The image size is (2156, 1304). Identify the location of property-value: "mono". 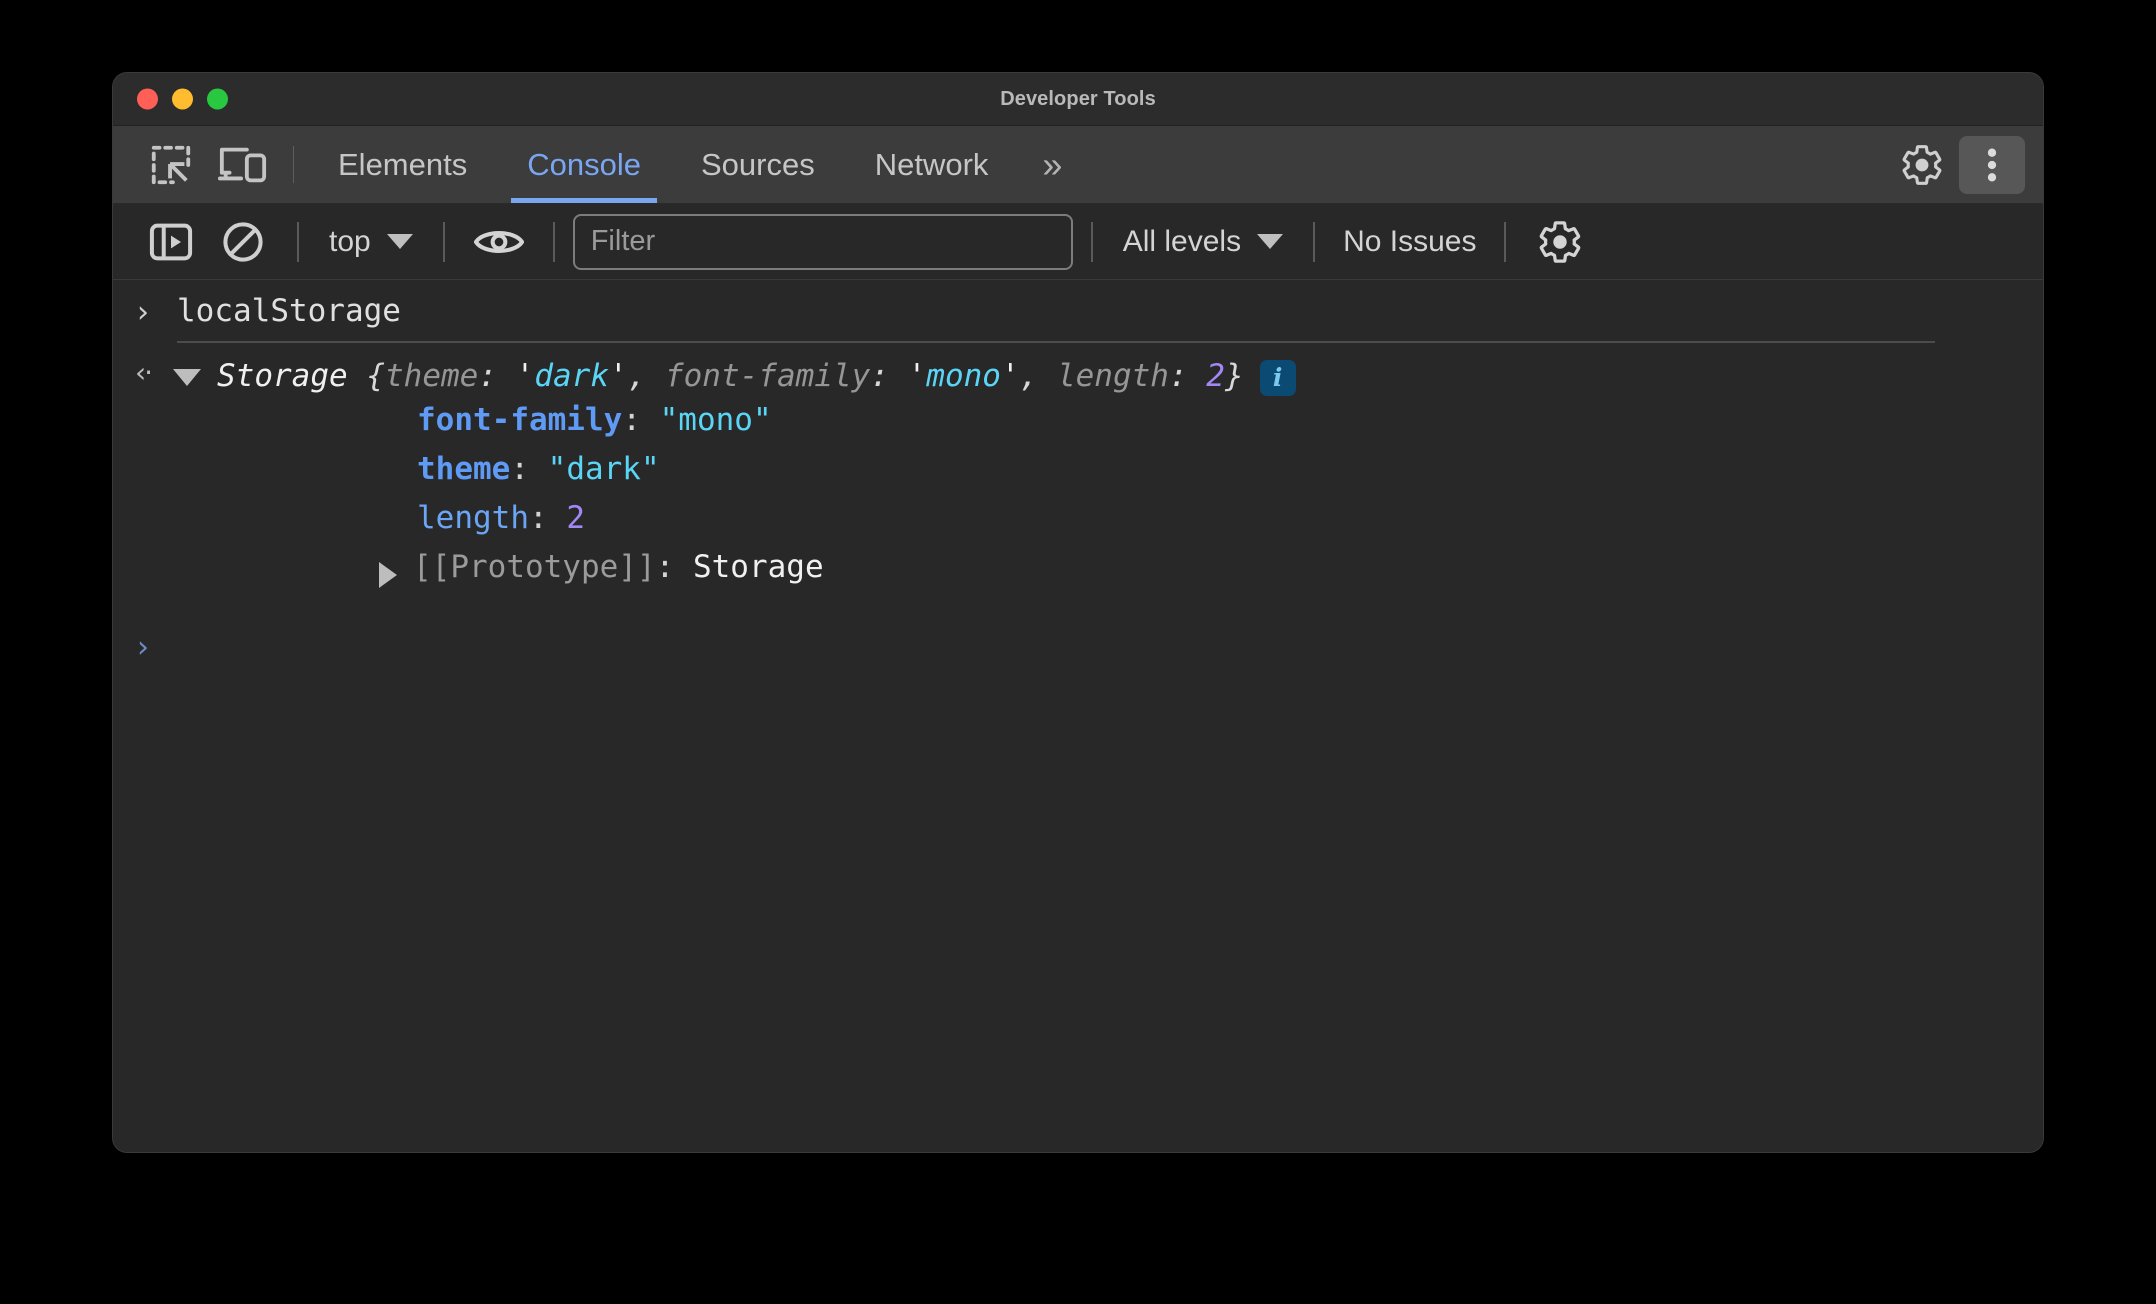
(716, 420).